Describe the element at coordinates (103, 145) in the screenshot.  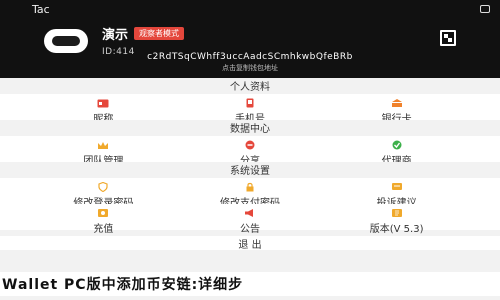
I see `crown-icon` at that location.